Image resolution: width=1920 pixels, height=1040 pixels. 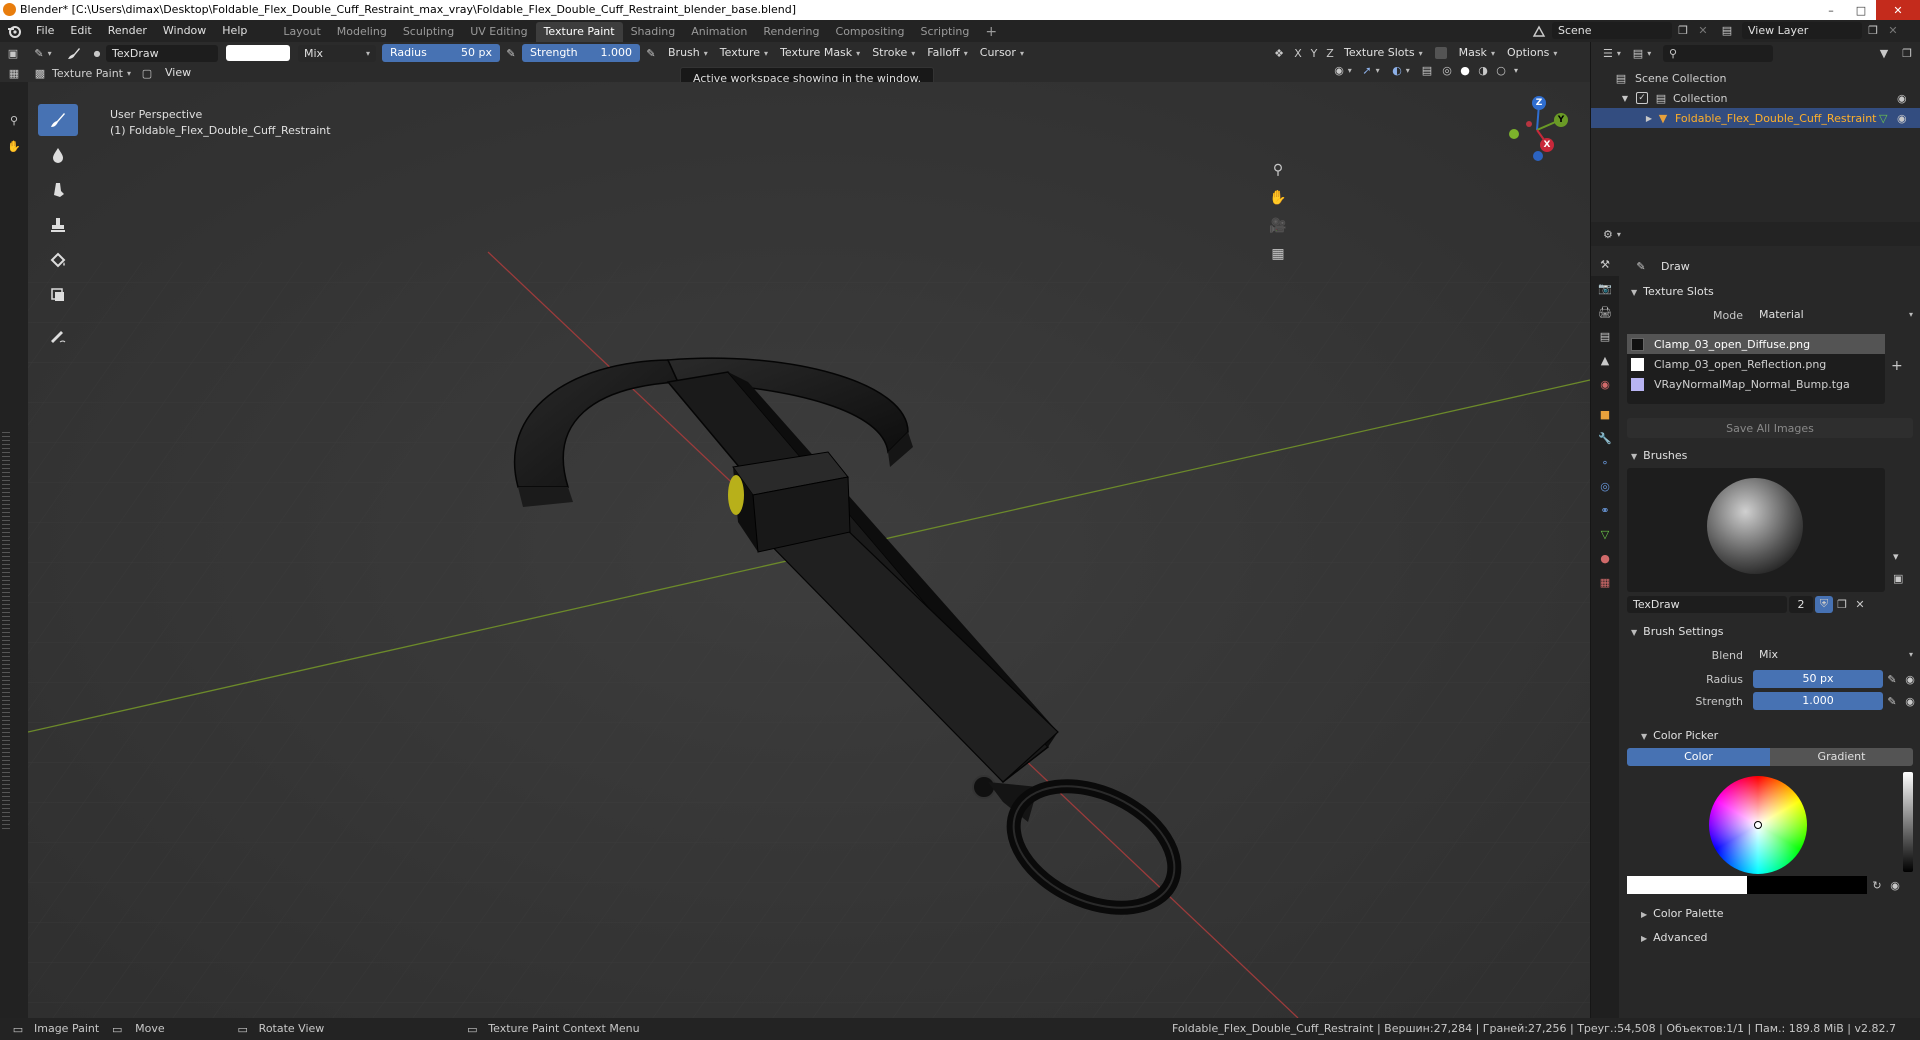 What do you see at coordinates (1898, 578) in the screenshot?
I see `brush-image-icon: ▣` at bounding box center [1898, 578].